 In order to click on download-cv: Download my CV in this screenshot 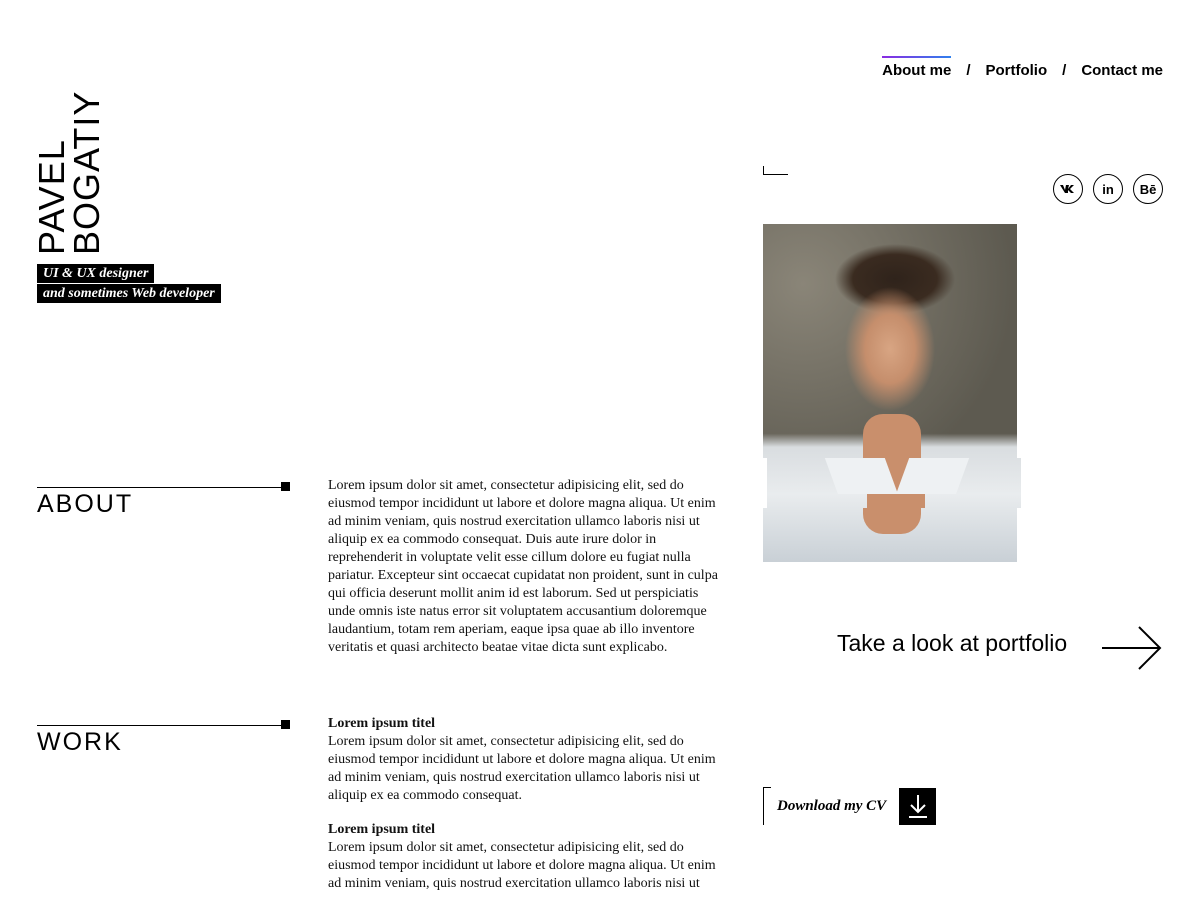, I will do `click(850, 806)`.